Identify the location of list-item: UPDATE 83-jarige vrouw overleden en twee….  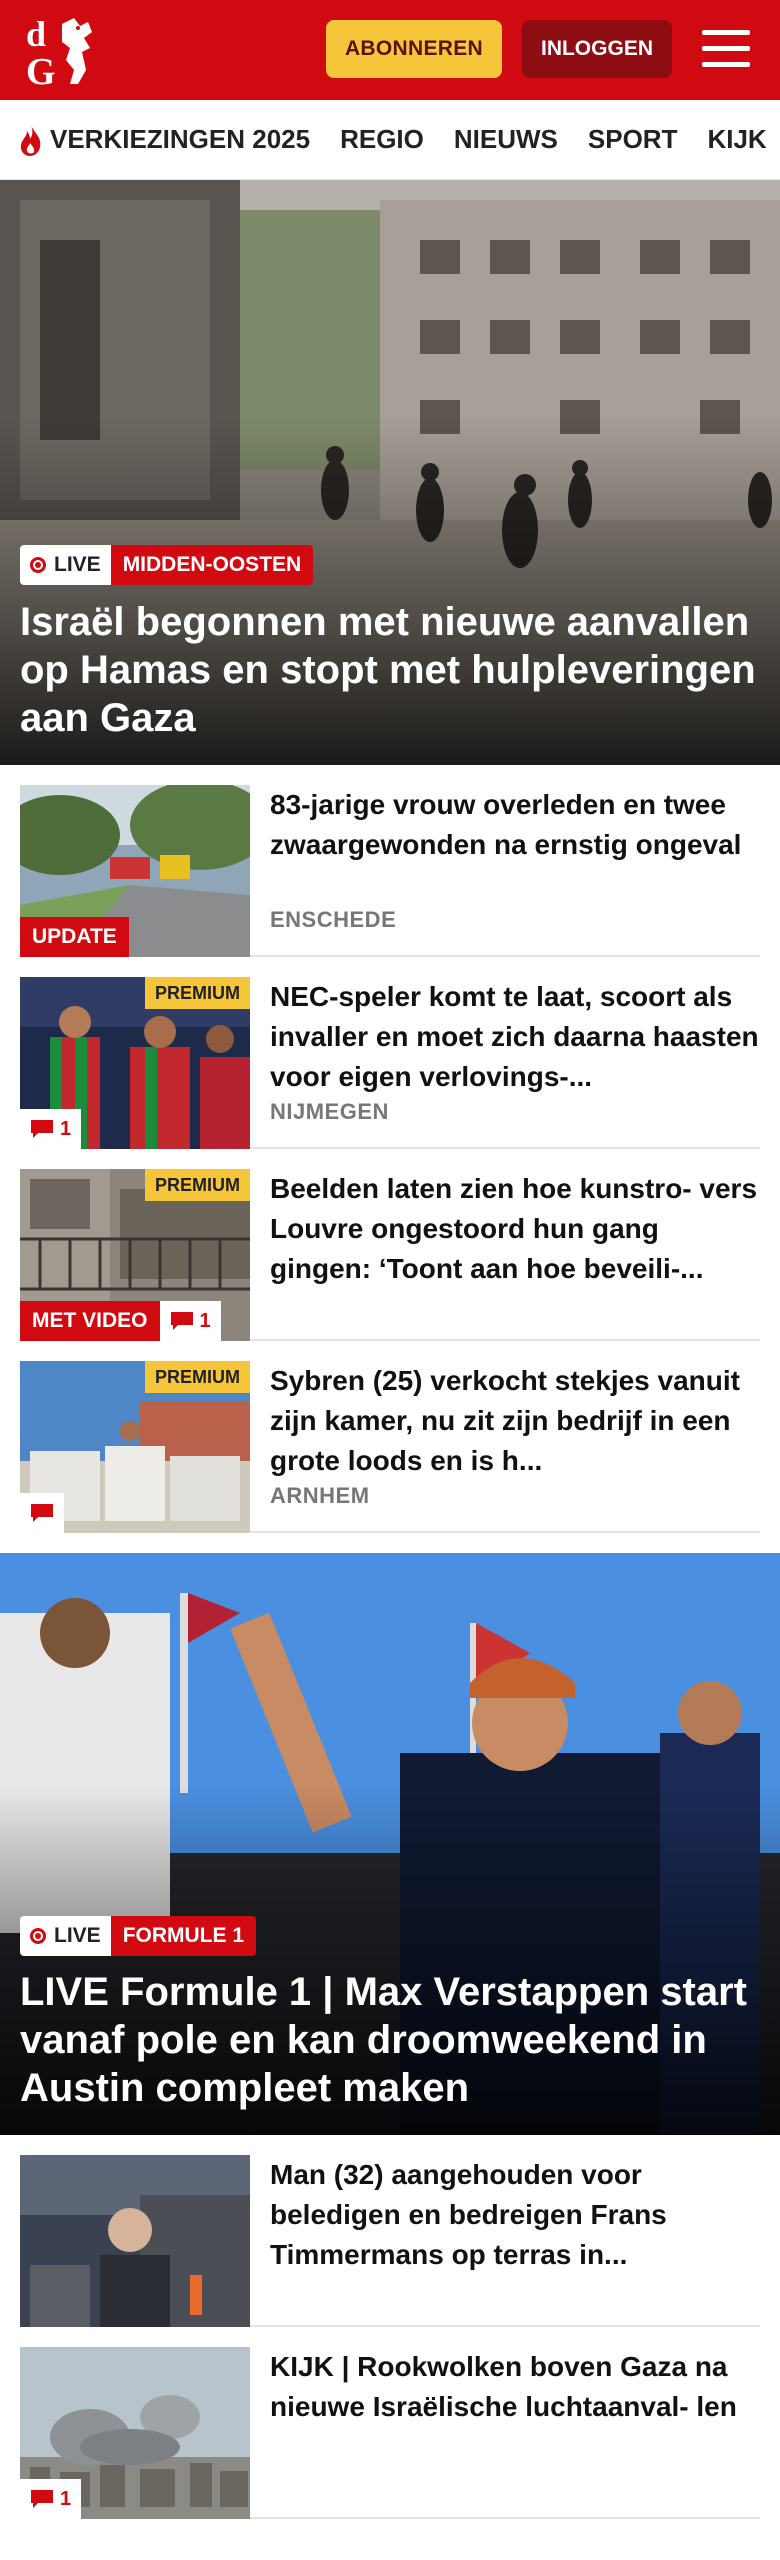
(390, 861).